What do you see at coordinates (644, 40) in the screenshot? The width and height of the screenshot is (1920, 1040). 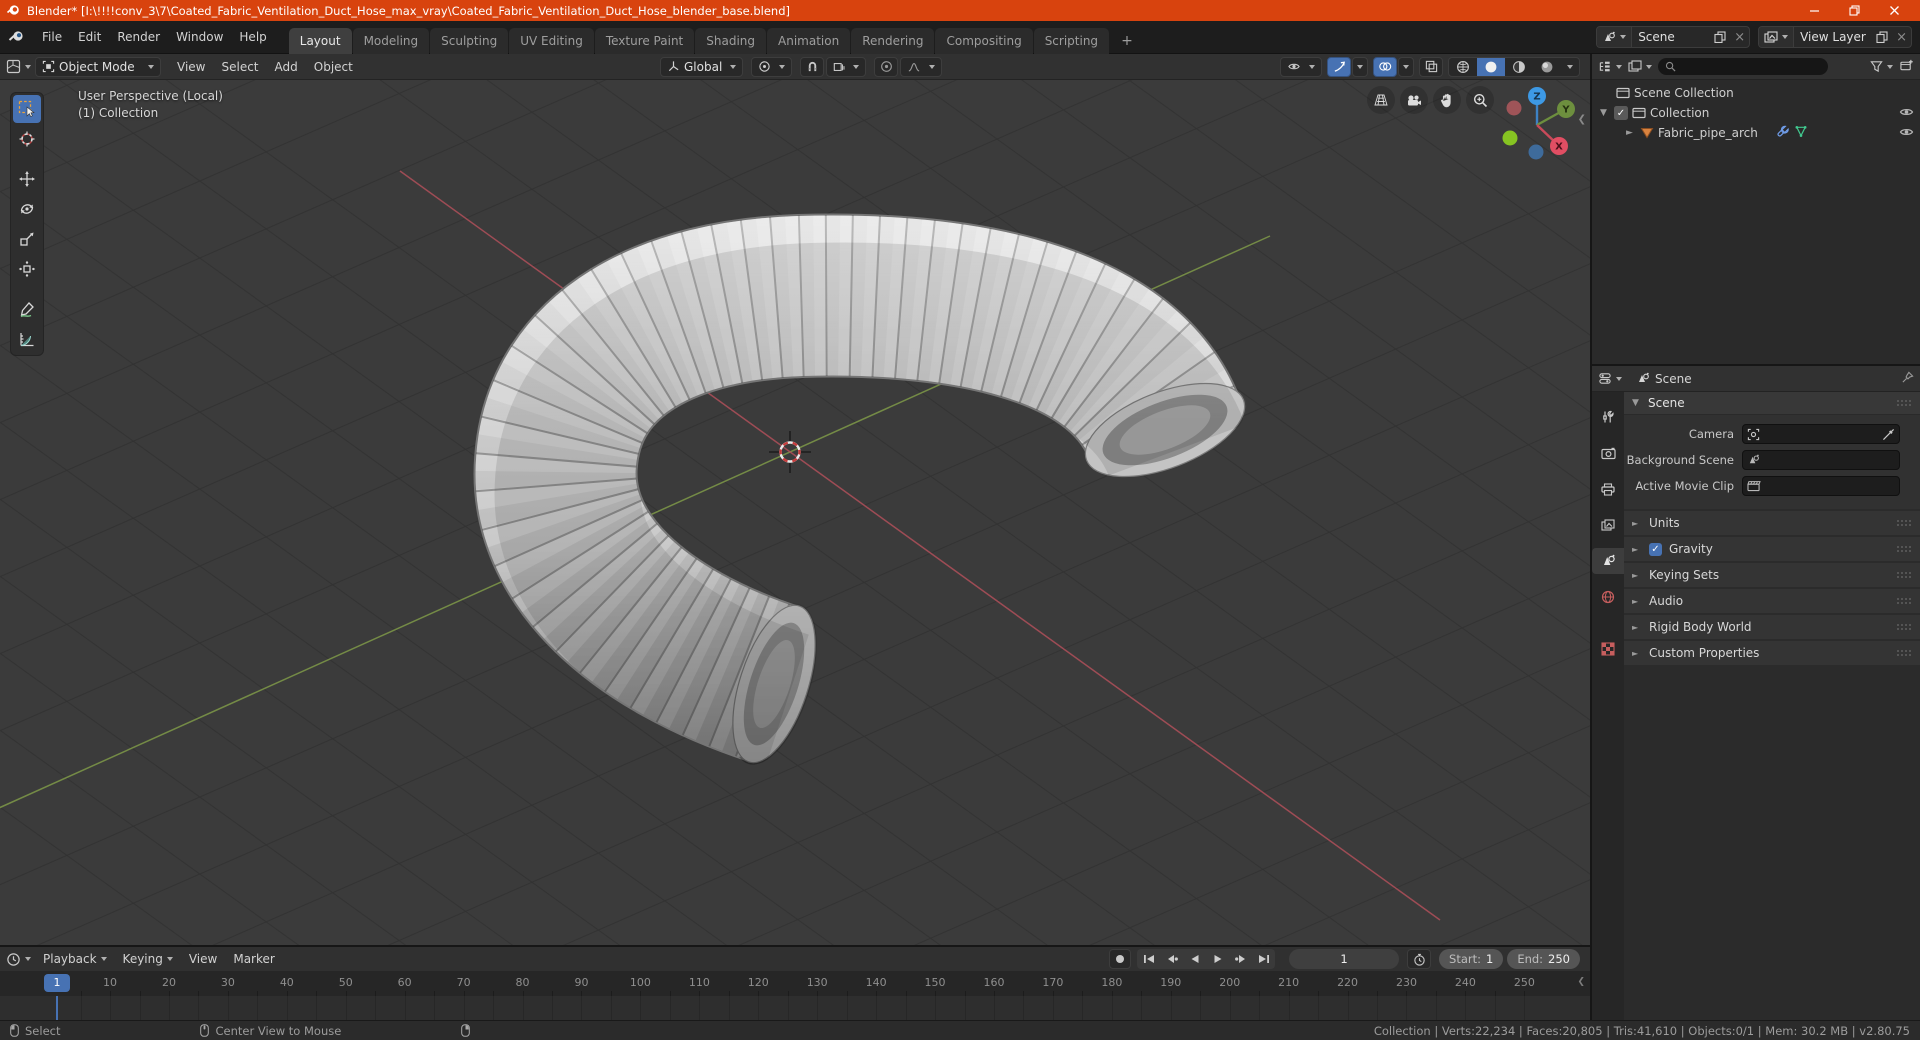 I see `workspace-tab-texture-paint: Texture Paint` at bounding box center [644, 40].